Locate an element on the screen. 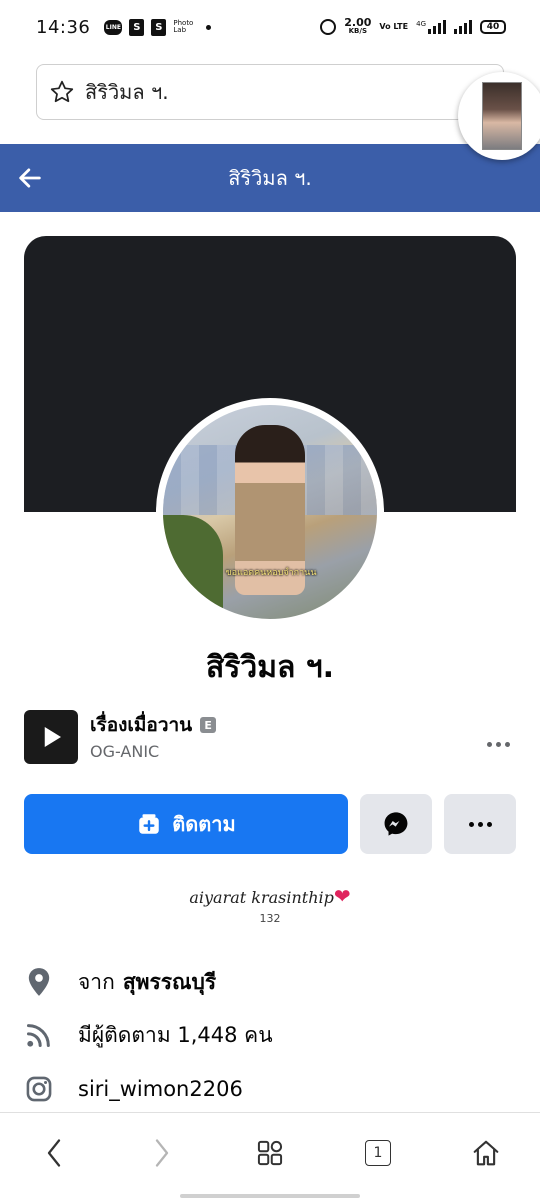  music-thumbnail is located at coordinates (51, 737).